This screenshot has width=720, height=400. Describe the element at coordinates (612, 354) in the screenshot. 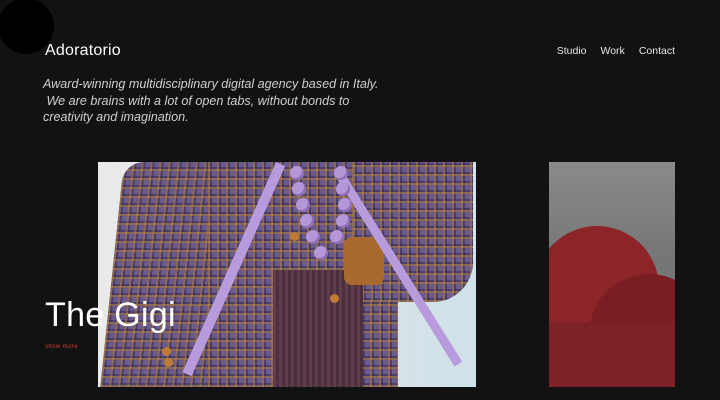

I see `red-floor-shape` at that location.